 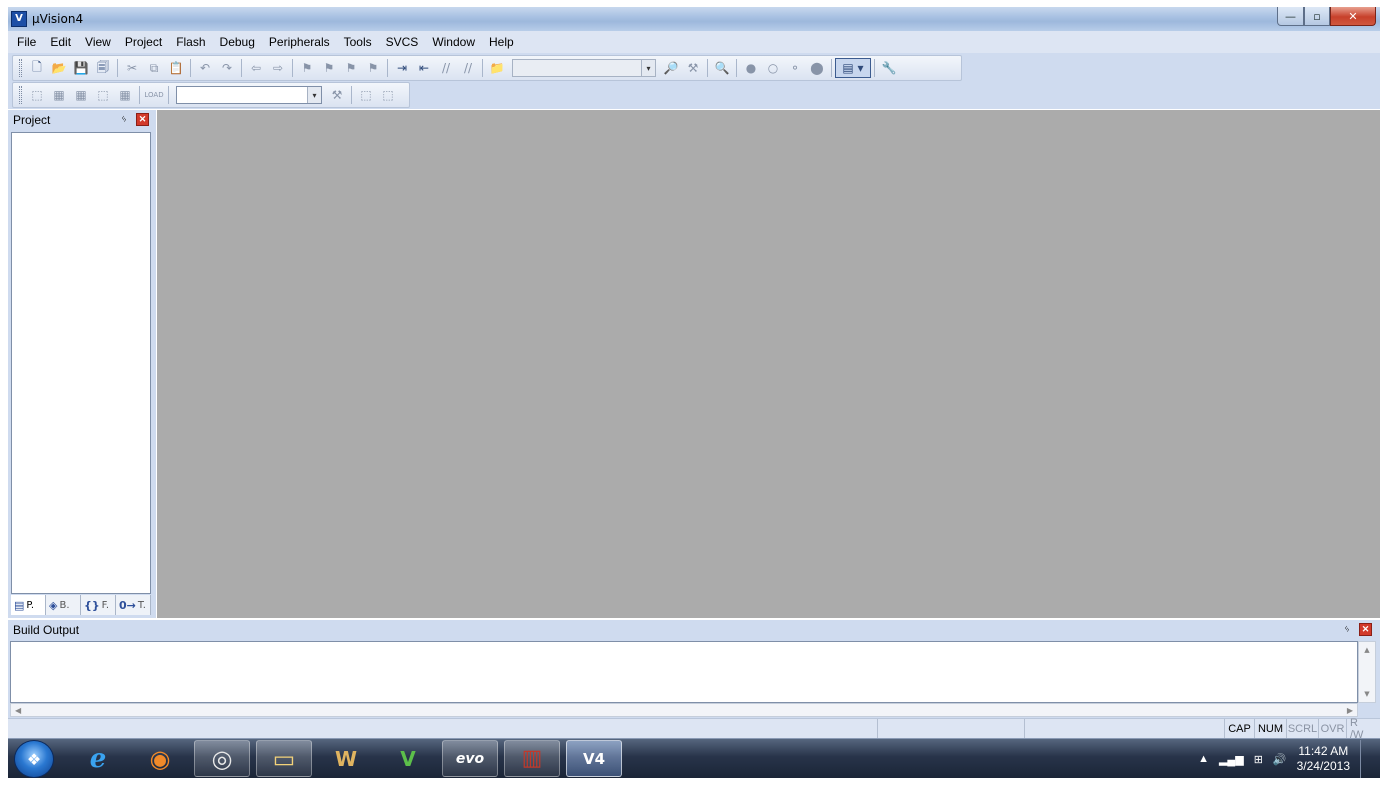 I want to click on insert-bookmark-icon: ⚑, so click(x=307, y=68).